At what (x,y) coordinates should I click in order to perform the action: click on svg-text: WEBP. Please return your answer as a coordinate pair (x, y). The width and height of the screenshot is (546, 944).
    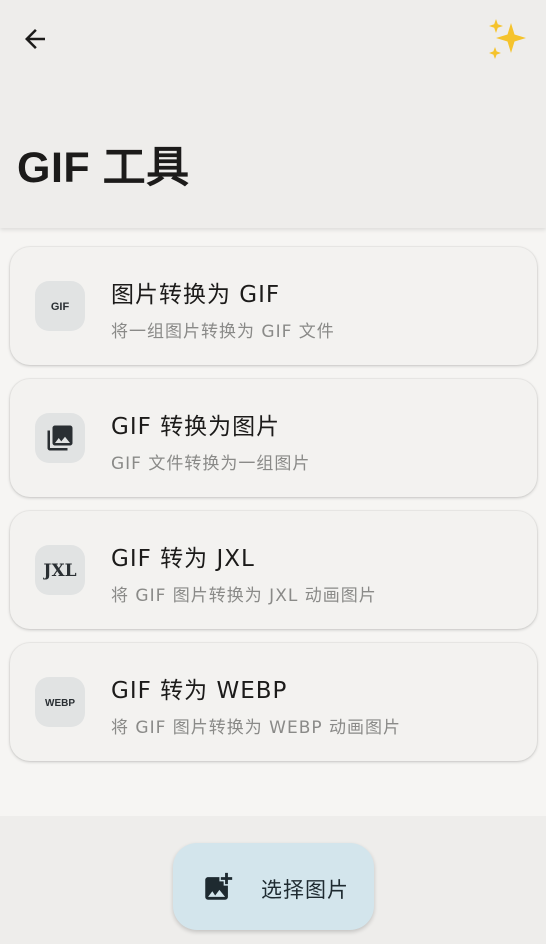
    Looking at the image, I should click on (60, 703).